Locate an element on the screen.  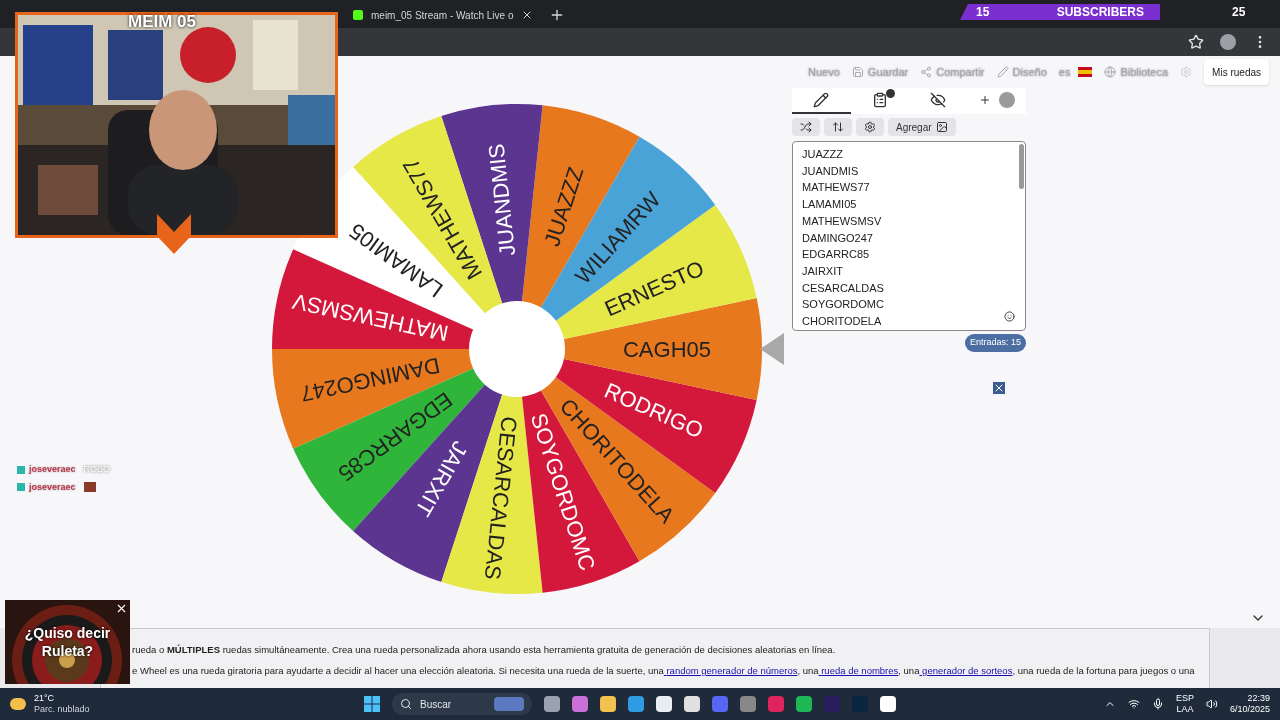
entry-line: MATHEWSMSV is located at coordinates (842, 221).